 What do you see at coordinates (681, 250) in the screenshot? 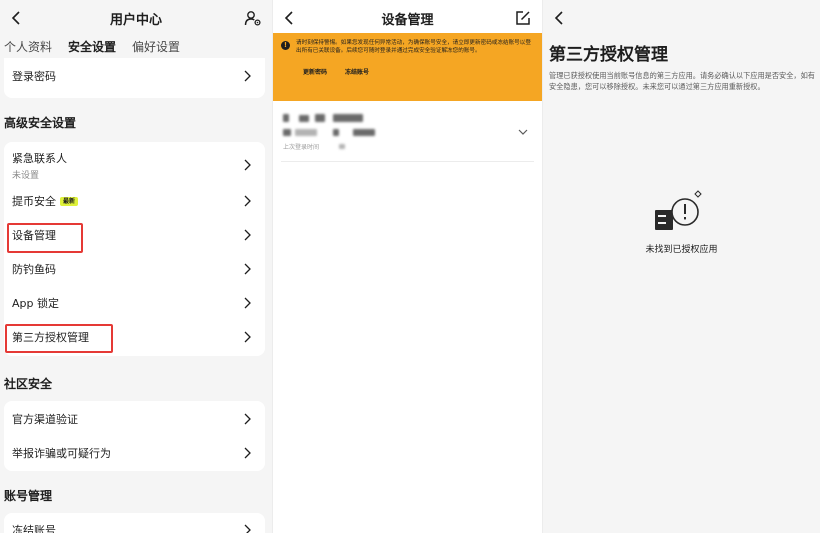
I see `empty-state-text: 未找到已授权应用` at bounding box center [681, 250].